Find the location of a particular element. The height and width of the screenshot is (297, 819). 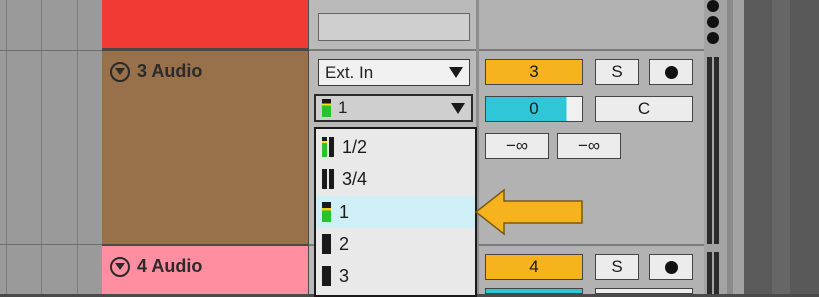

right-edge-panel-shade is located at coordinates (804, 147).